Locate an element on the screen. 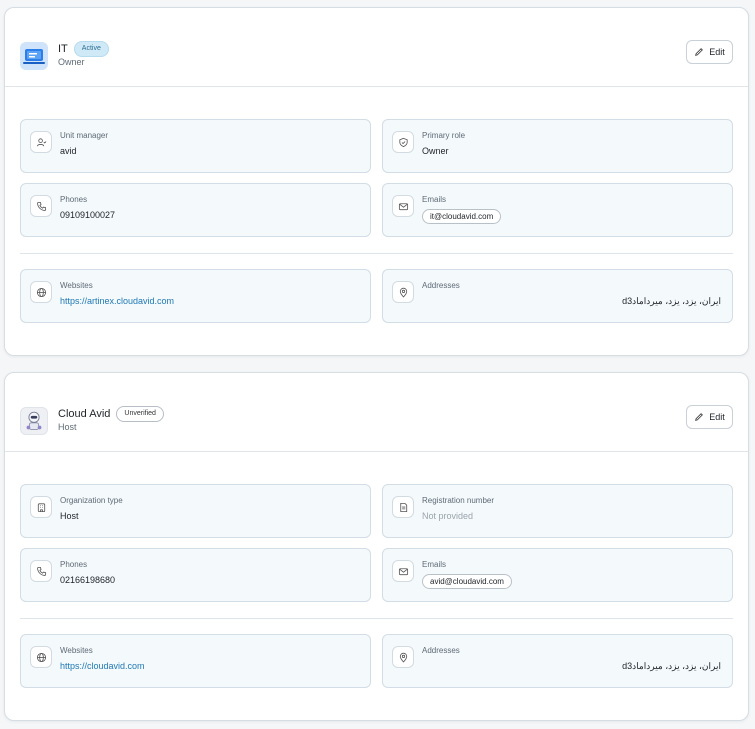  tile-websites: Websites https://artinex.cloudavid.com is located at coordinates (195, 296).